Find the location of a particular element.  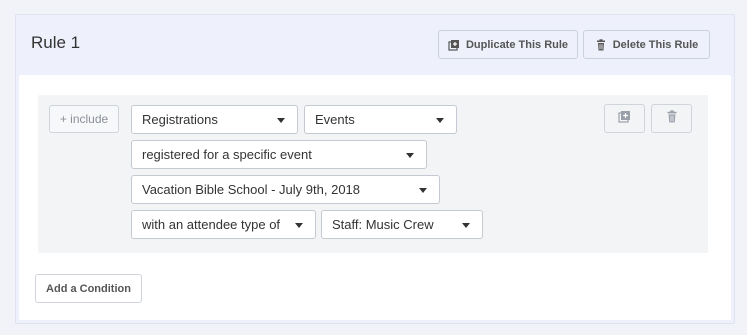

criteria-select: registered for a specific event is located at coordinates (279, 154).